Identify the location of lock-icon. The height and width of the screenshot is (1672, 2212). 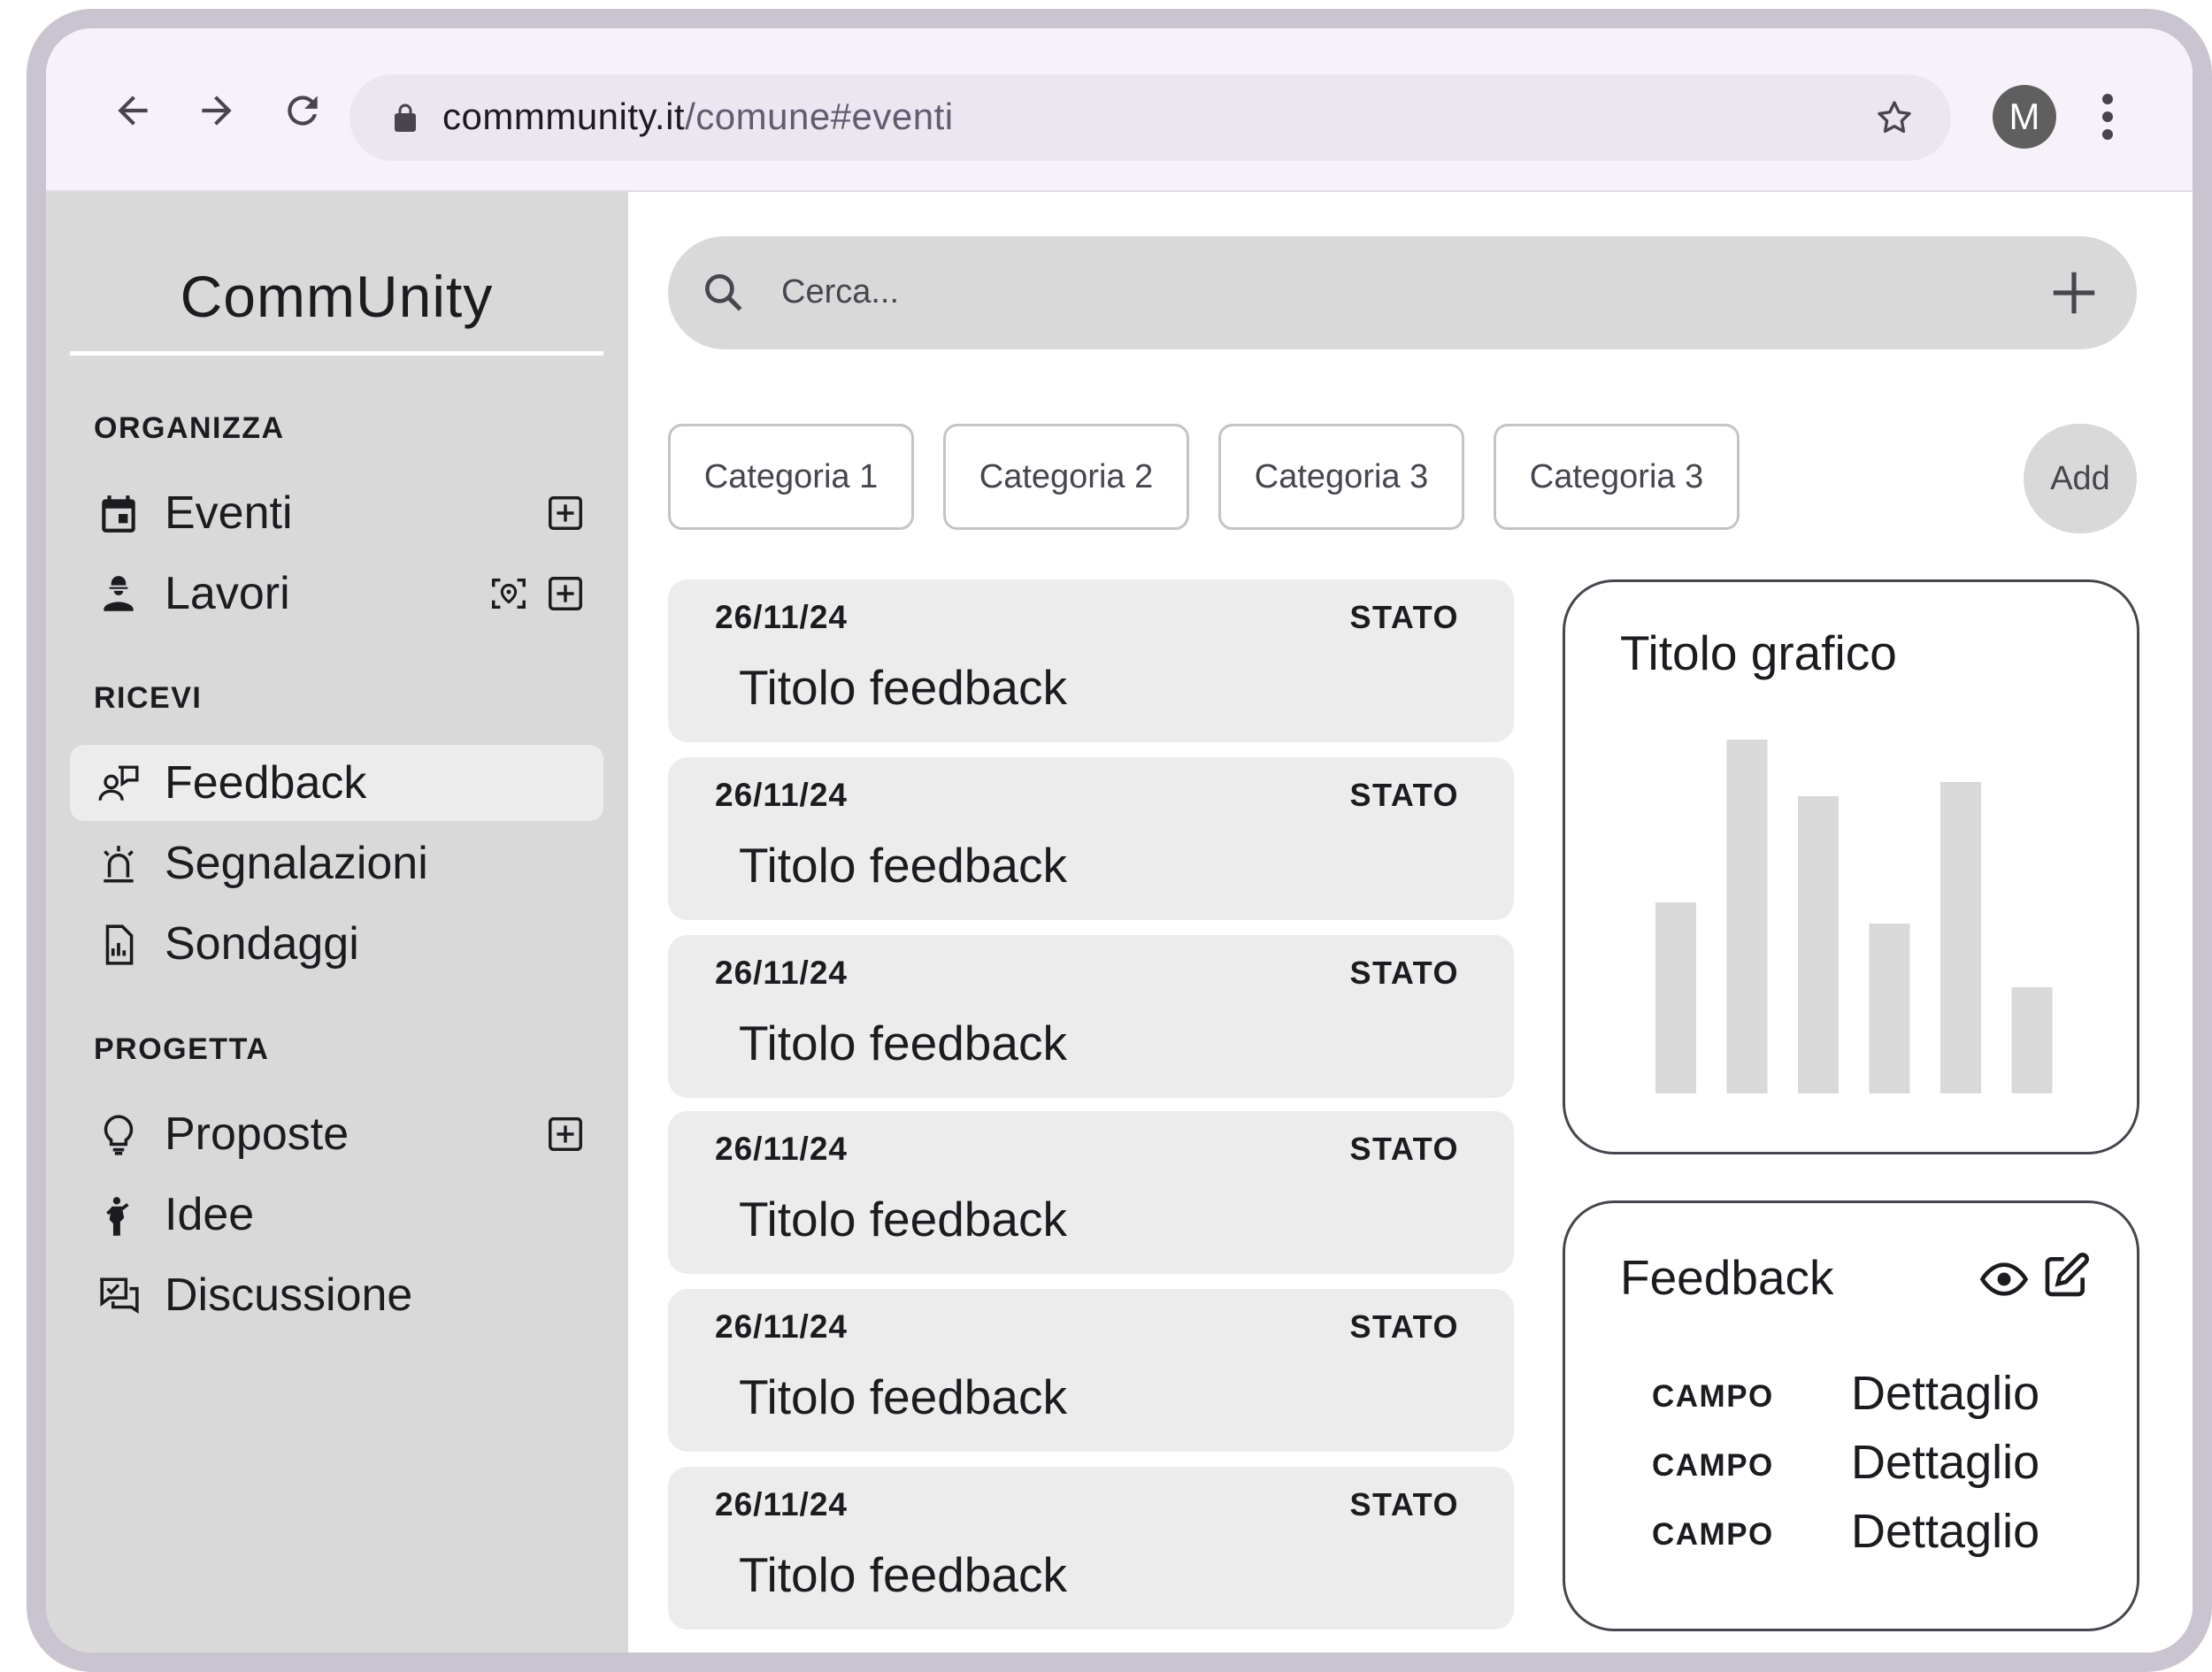
(406, 118).